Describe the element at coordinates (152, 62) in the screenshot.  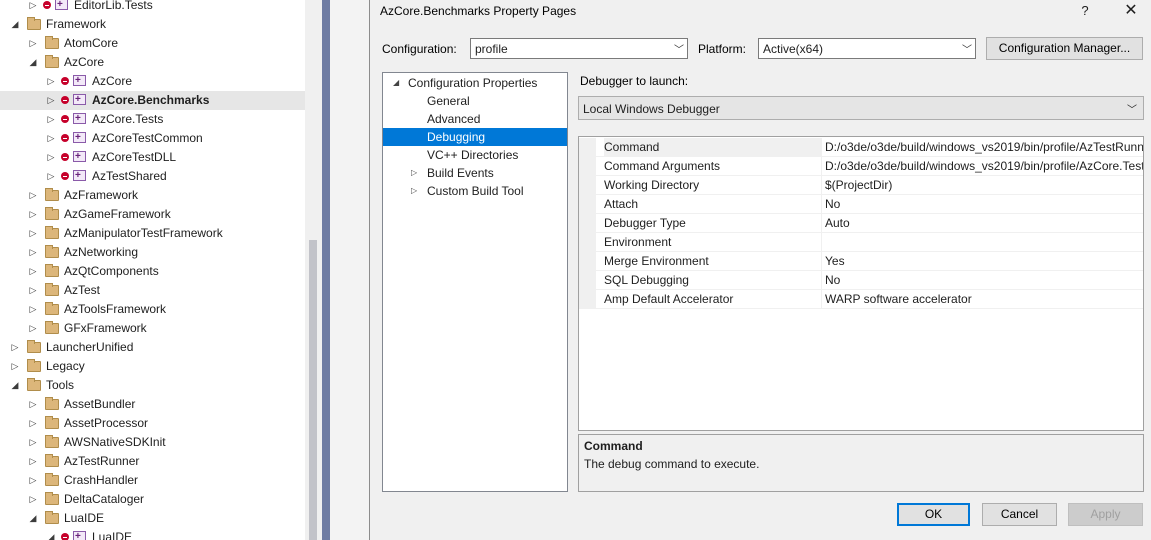
I see `explorer-tree-item: ◢ AzCore` at that location.